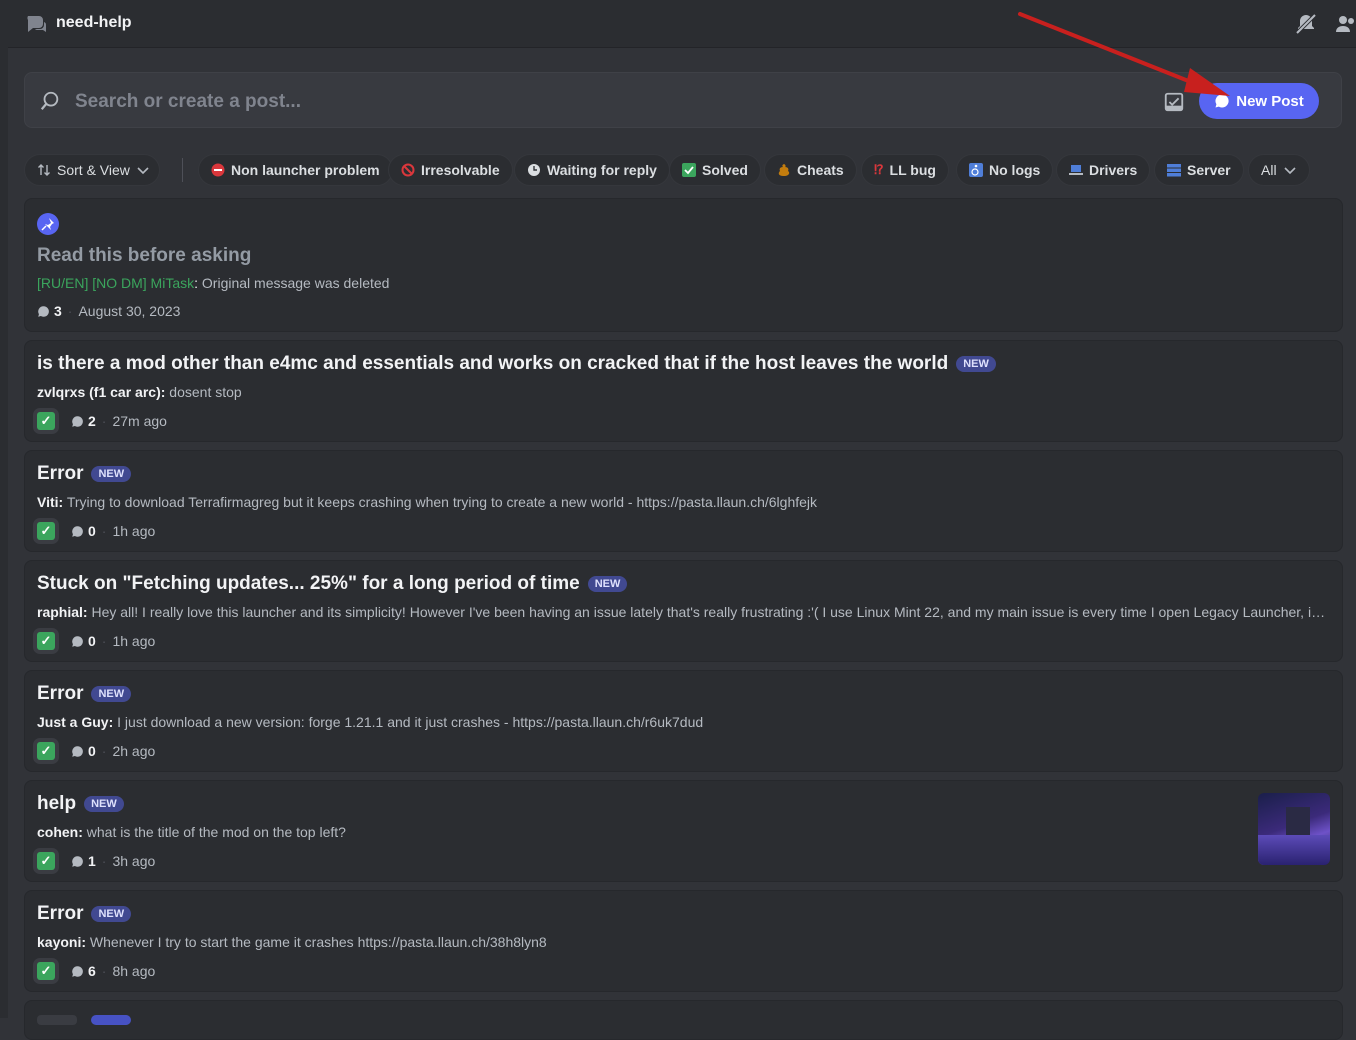 The height and width of the screenshot is (1040, 1356). Describe the element at coordinates (1306, 24) in the screenshot. I see `notifications-muted-icon` at that location.